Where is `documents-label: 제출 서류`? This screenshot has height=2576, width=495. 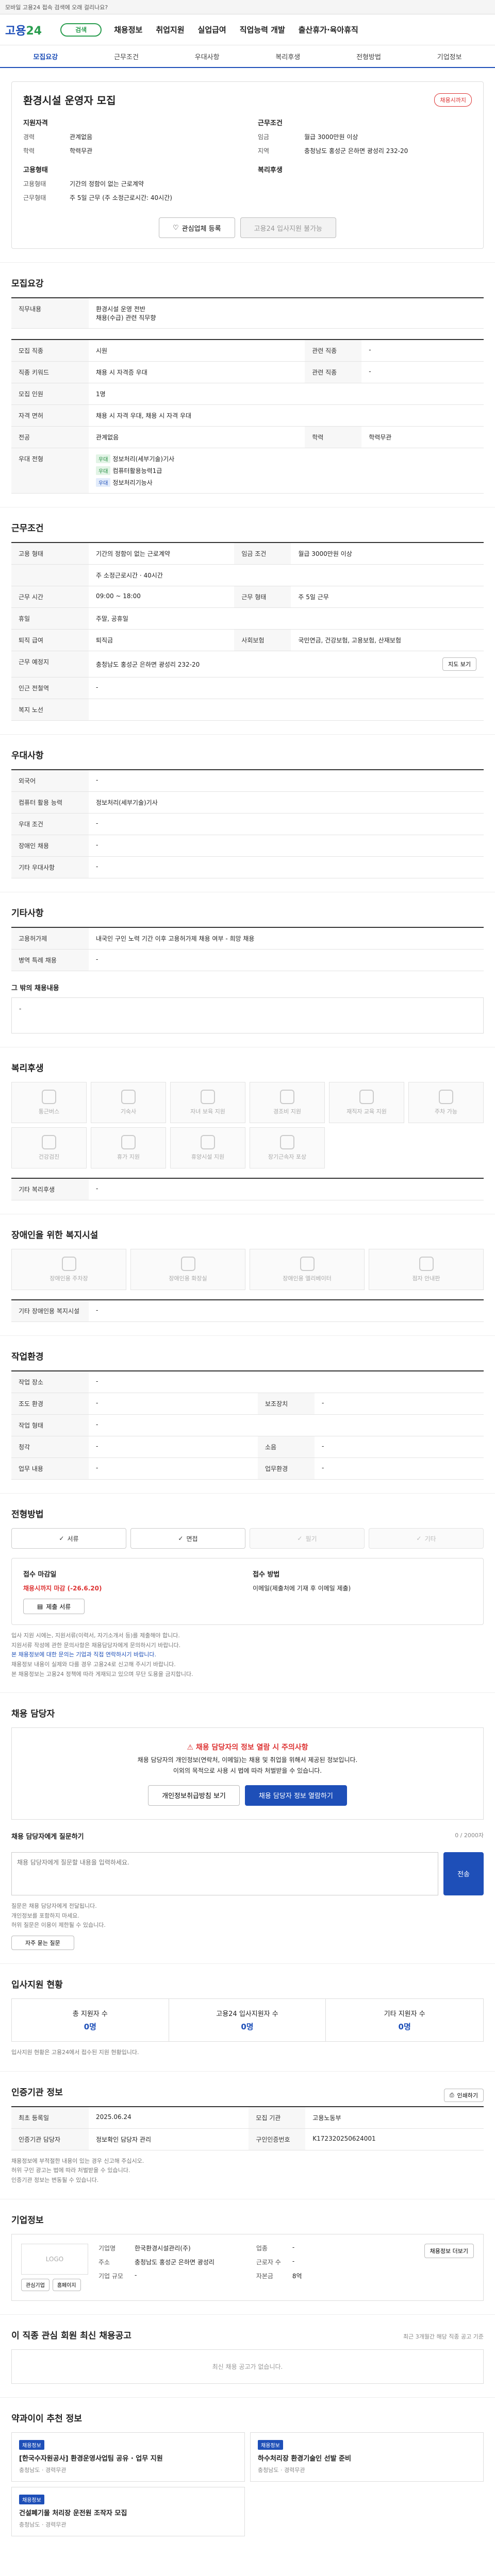
documents-label: 제출 서류 is located at coordinates (58, 1607).